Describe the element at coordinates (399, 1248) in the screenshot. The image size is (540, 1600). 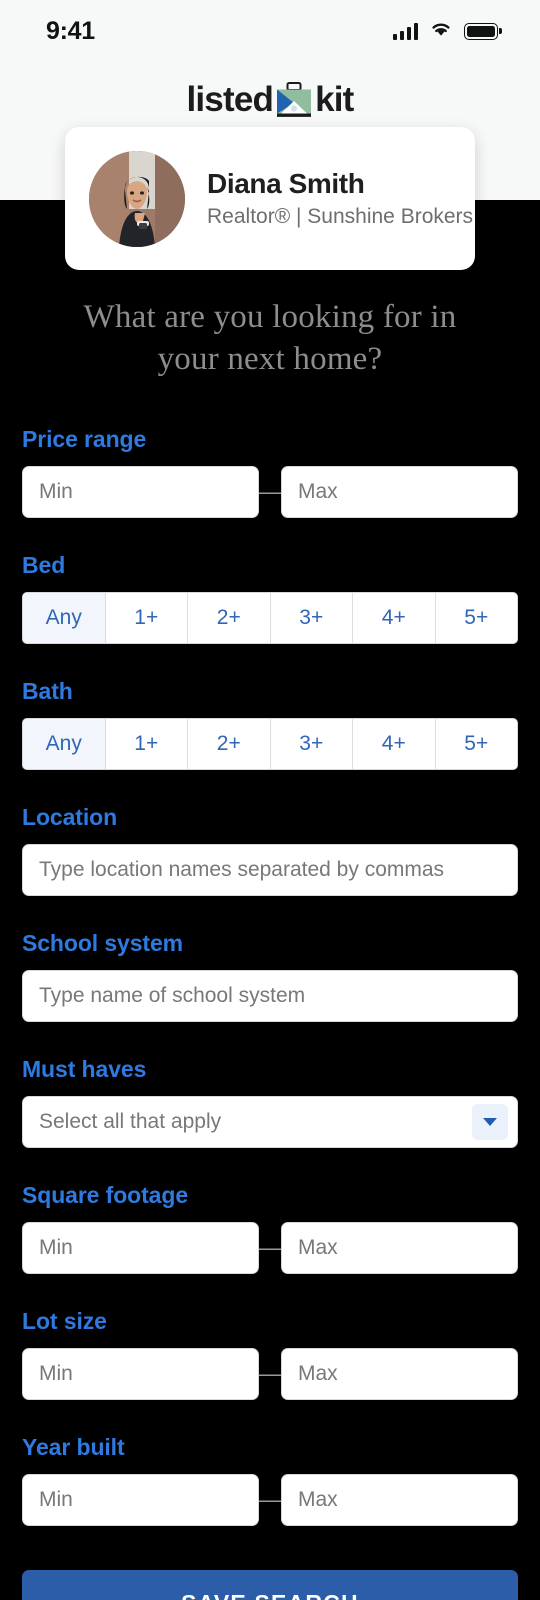
I see `square-footage-max-input: Max` at that location.